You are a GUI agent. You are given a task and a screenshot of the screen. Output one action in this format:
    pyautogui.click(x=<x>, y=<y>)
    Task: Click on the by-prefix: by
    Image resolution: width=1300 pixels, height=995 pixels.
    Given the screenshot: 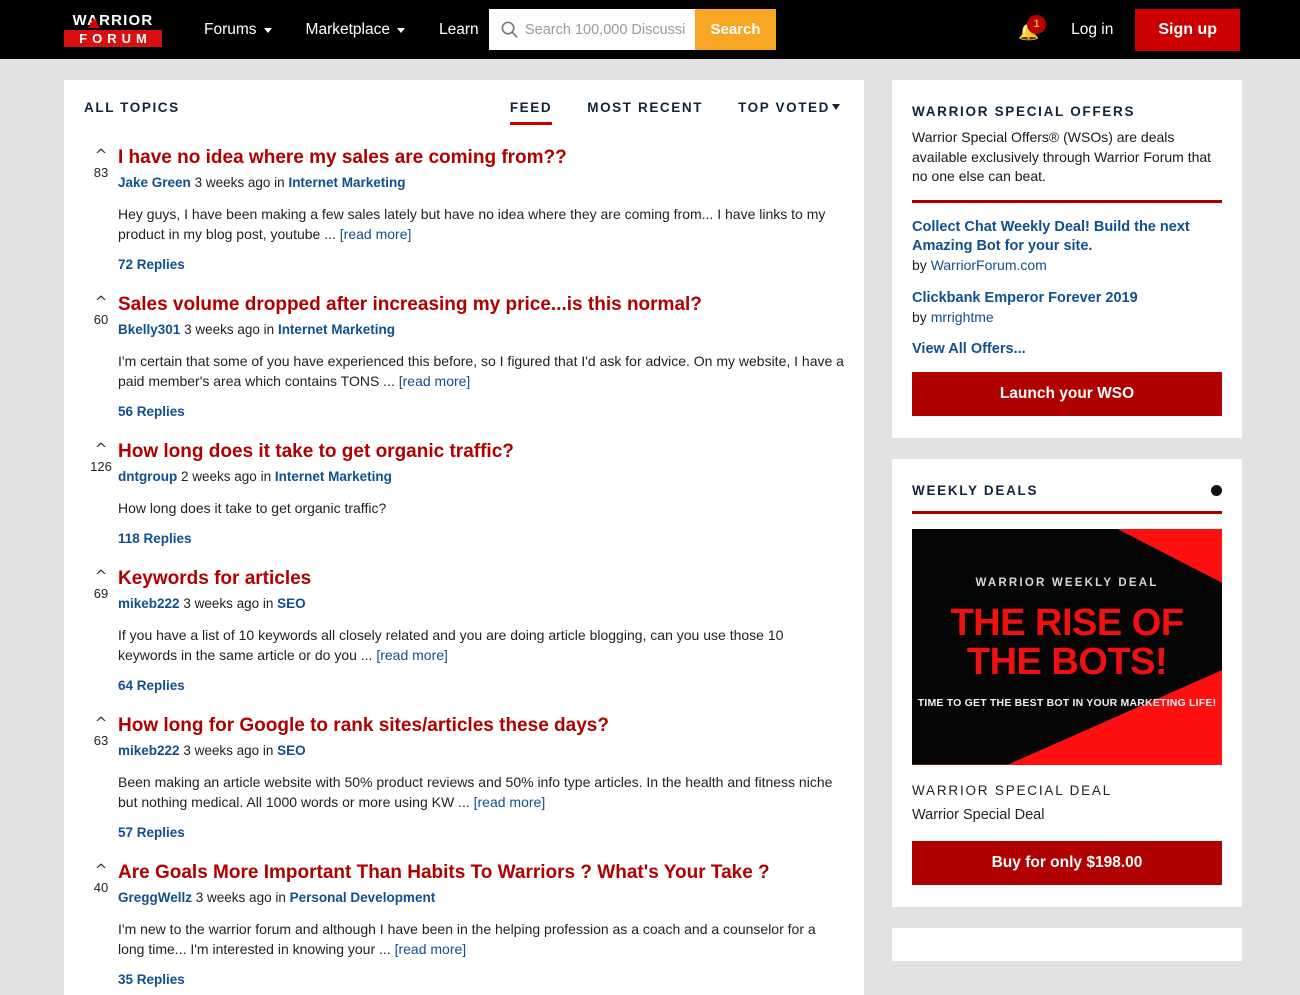 What is the action you would take?
    pyautogui.click(x=919, y=316)
    